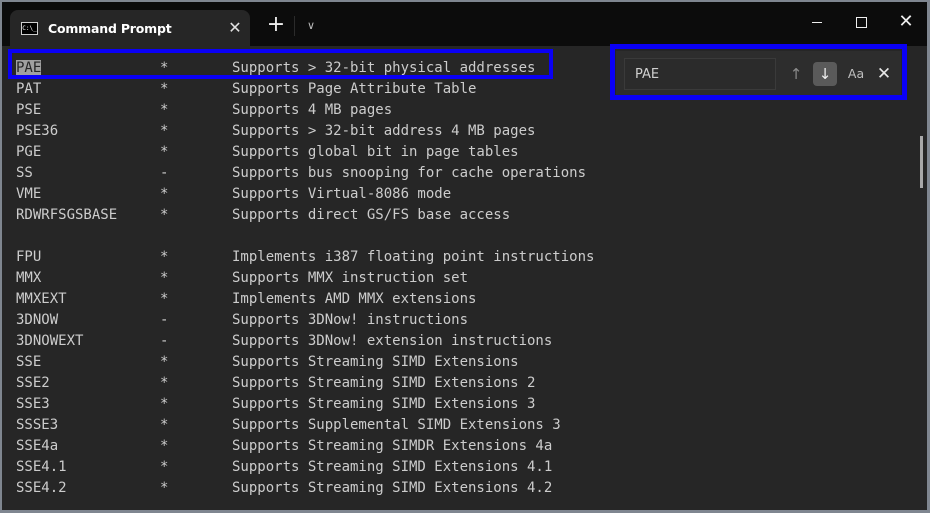 The height and width of the screenshot is (513, 930). What do you see at coordinates (37, 131) in the screenshot?
I see `feature-name: PSE36` at bounding box center [37, 131].